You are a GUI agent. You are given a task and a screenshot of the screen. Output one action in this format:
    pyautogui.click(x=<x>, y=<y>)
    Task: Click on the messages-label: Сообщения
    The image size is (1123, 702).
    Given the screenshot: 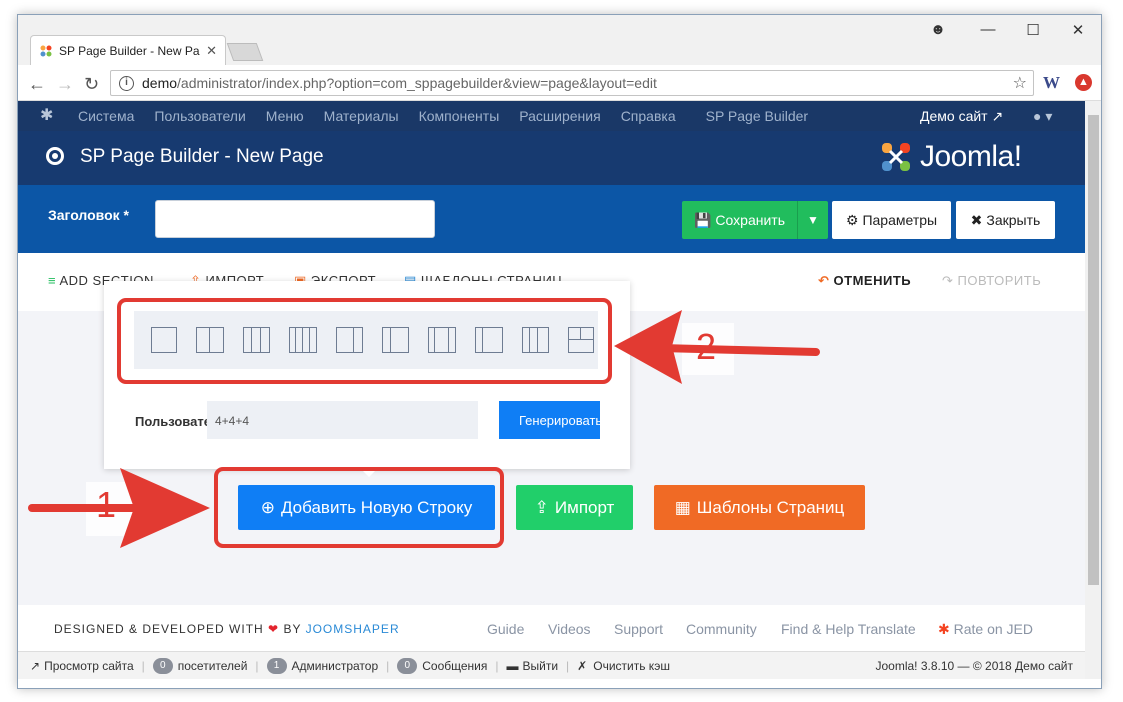 What is the action you would take?
    pyautogui.click(x=455, y=665)
    